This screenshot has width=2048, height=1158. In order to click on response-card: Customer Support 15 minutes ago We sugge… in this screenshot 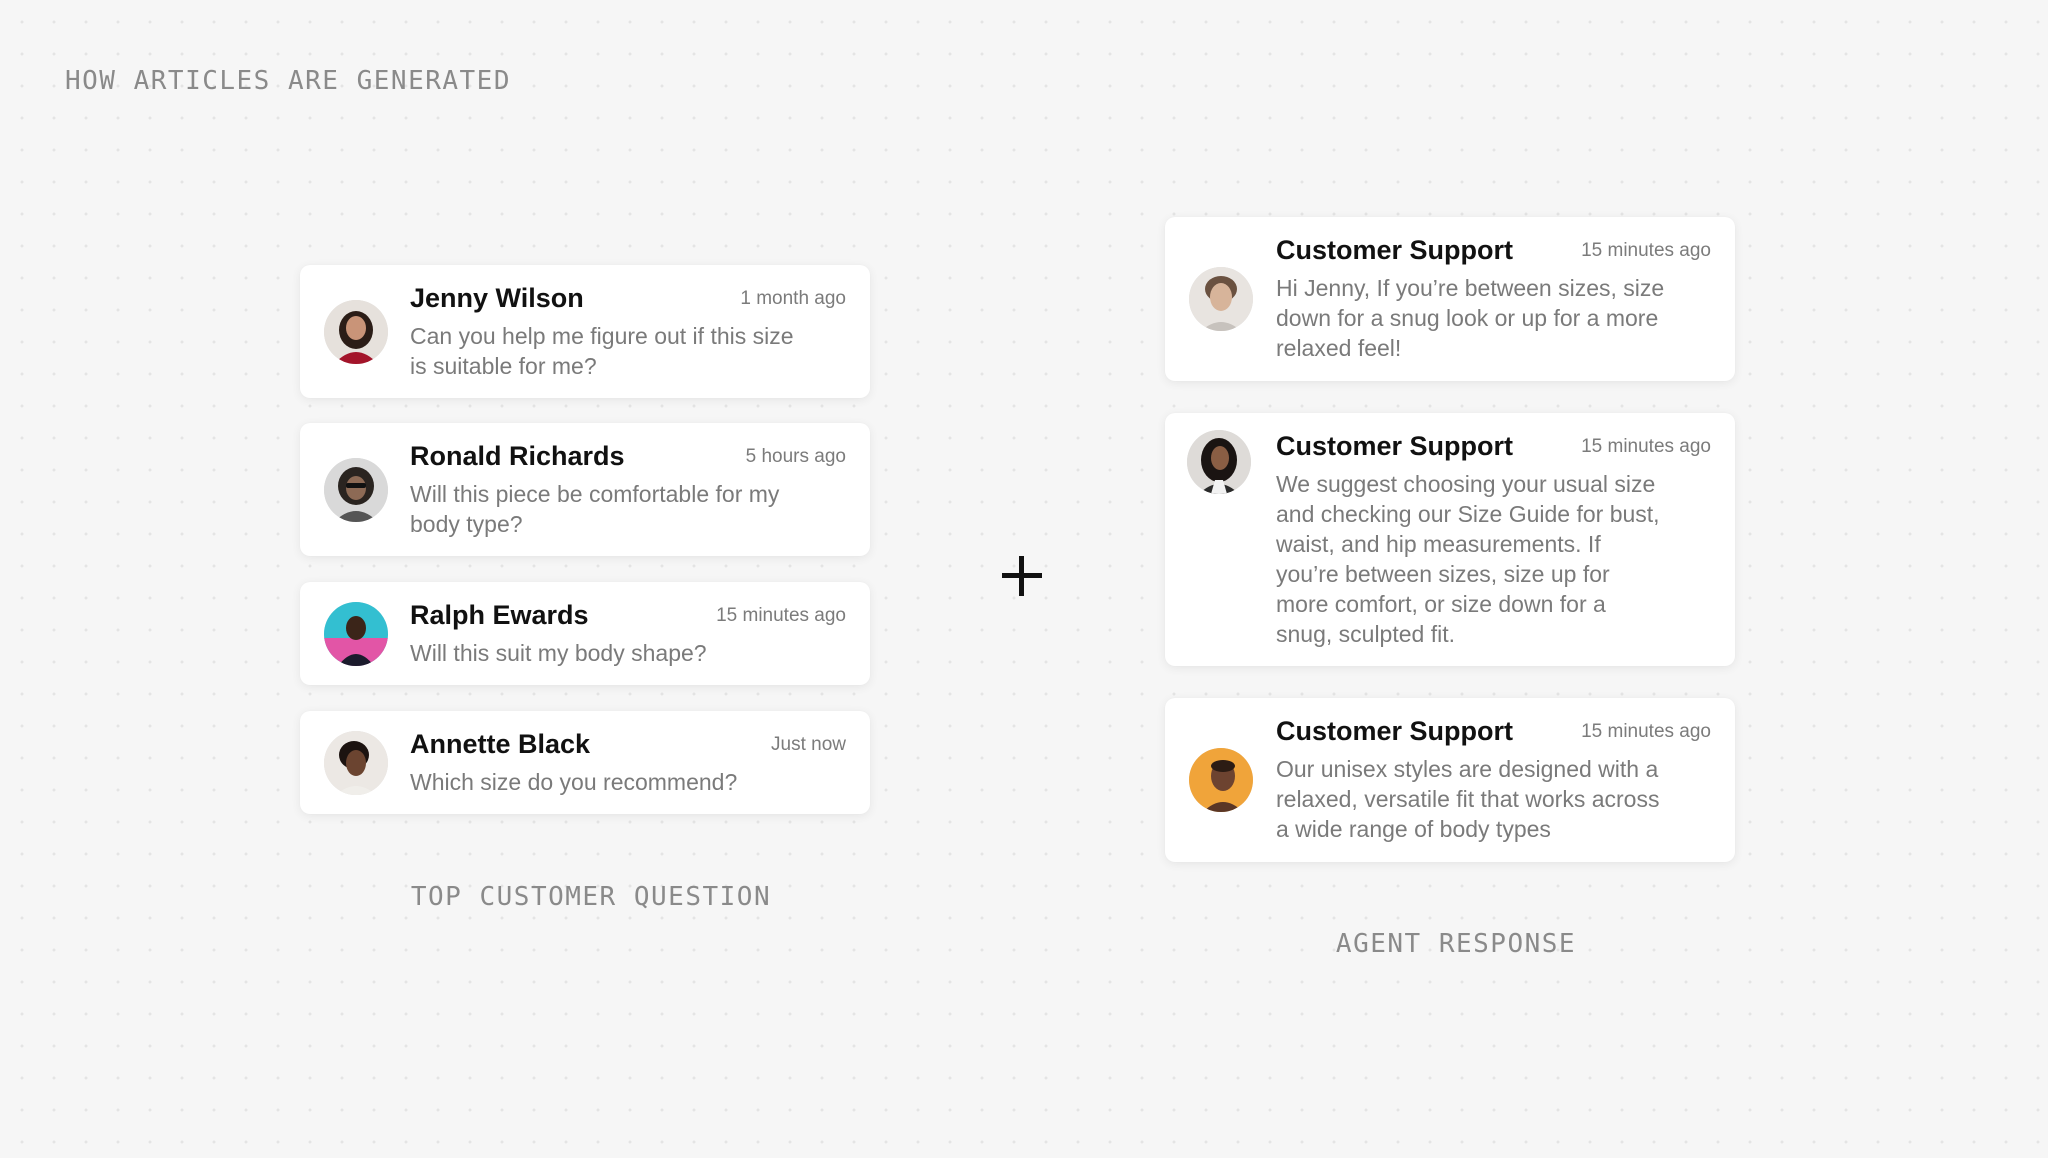, I will do `click(1450, 539)`.